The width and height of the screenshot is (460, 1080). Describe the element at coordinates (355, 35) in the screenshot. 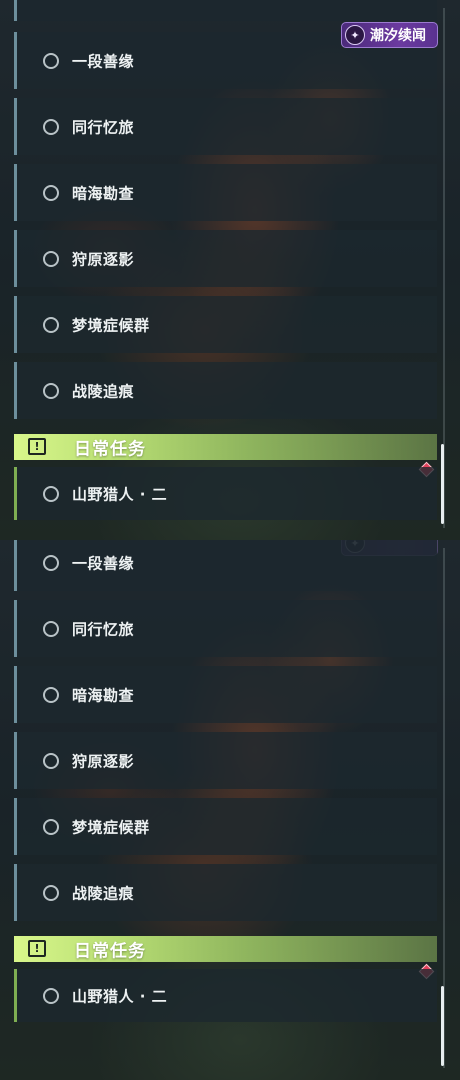

I see `tidal-emblem-icon: ✦` at that location.